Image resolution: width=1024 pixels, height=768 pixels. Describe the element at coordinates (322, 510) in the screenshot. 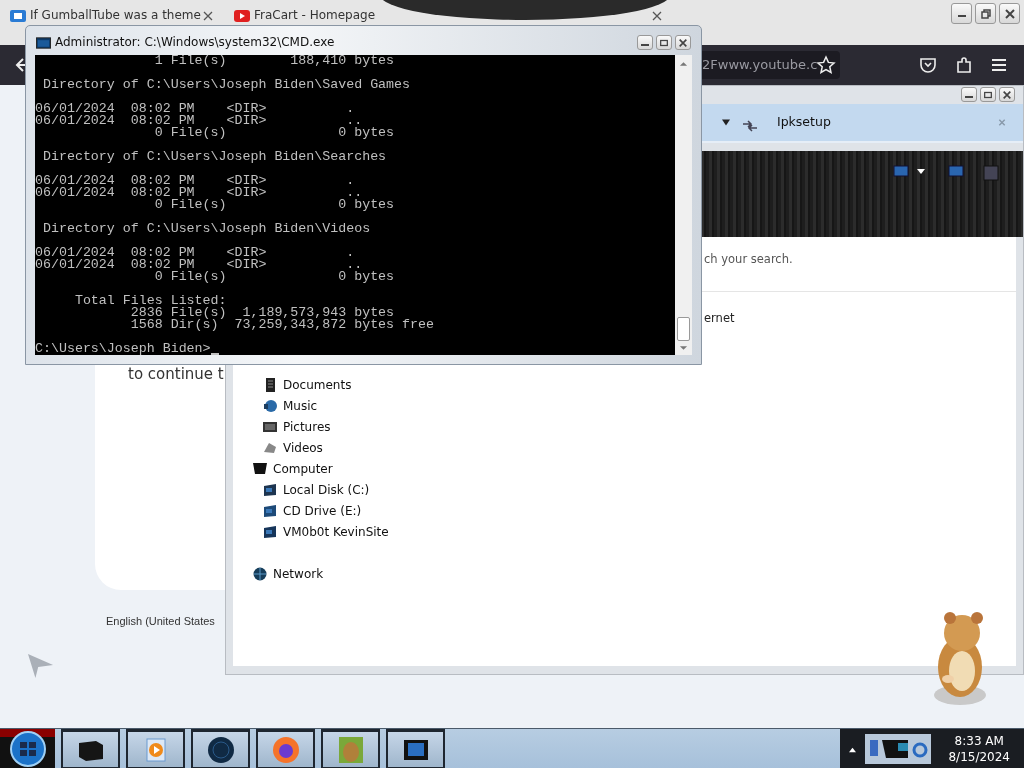

I see `nav-item: CD Drive (E:)` at that location.